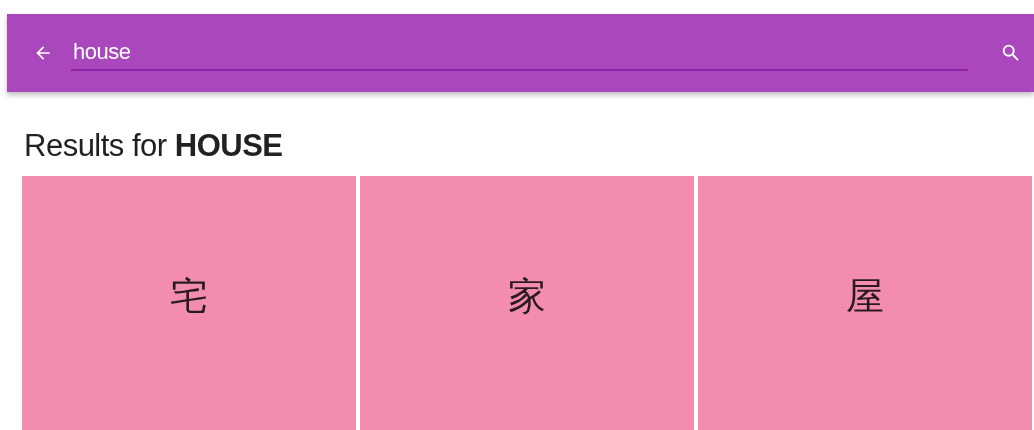 Image resolution: width=1034 pixels, height=430 pixels. Describe the element at coordinates (154, 146) in the screenshot. I see `results-heading: Results for HOUSE` at that location.